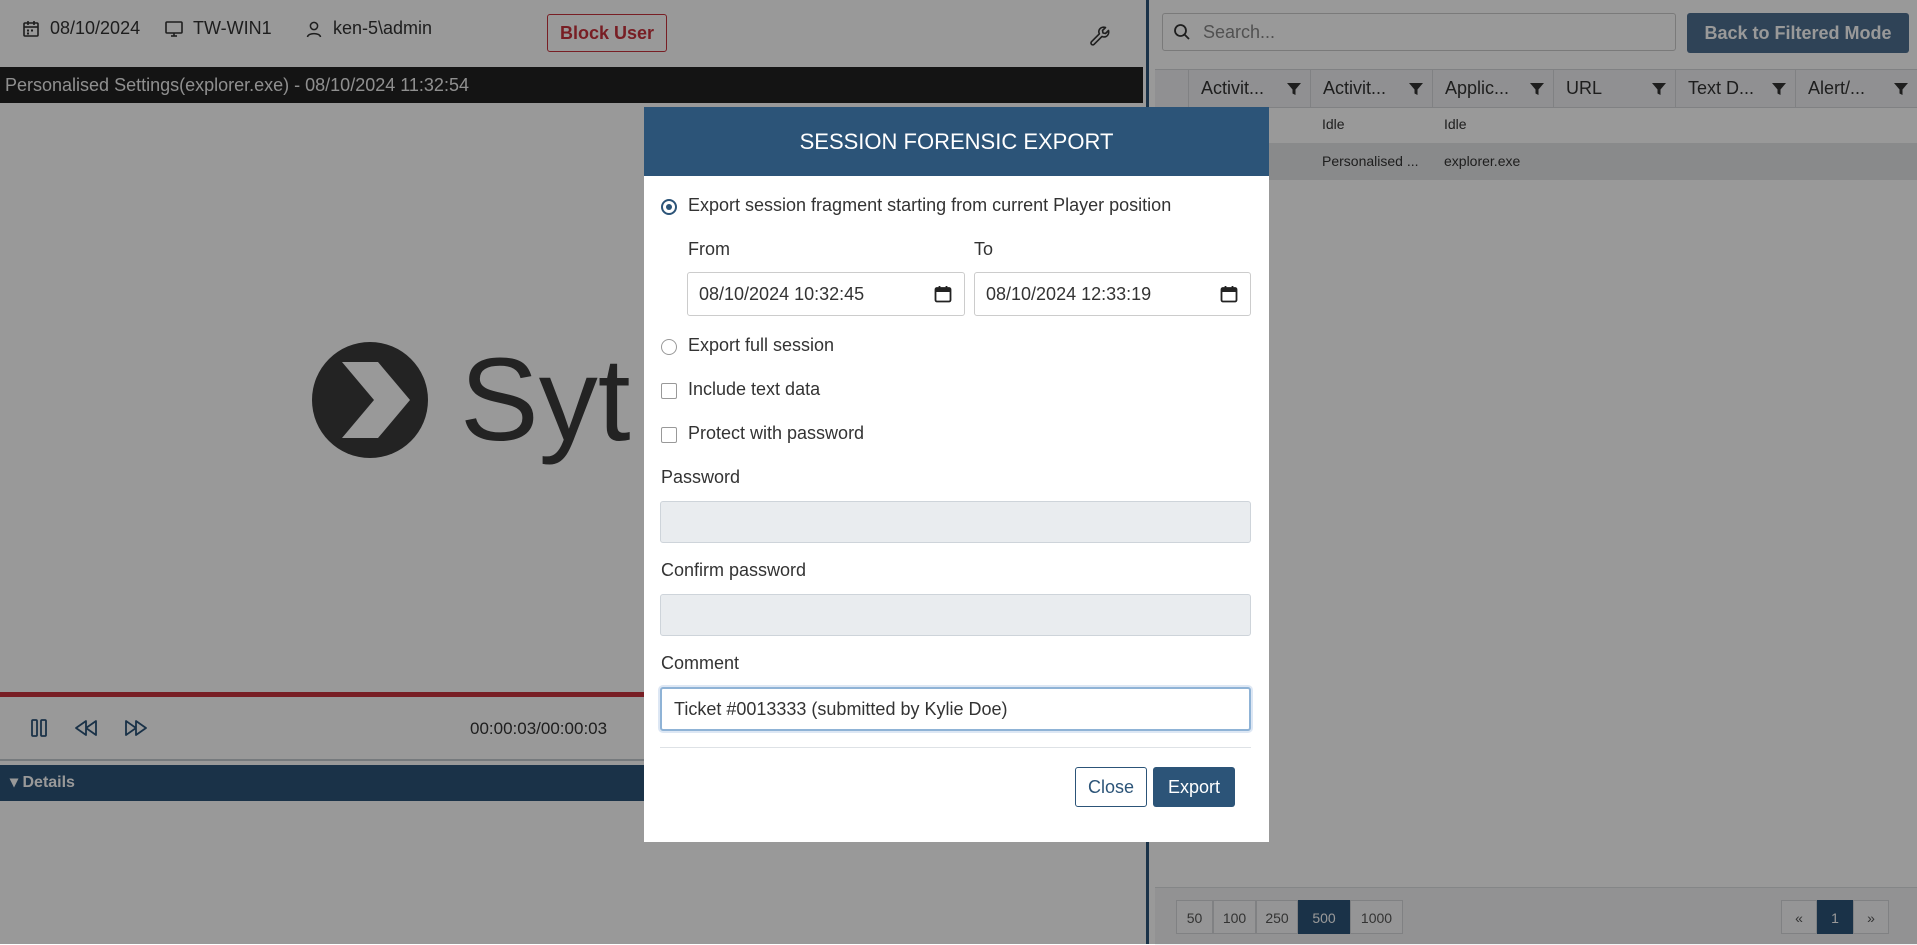  I want to click on export-full-session-radio, so click(669, 347).